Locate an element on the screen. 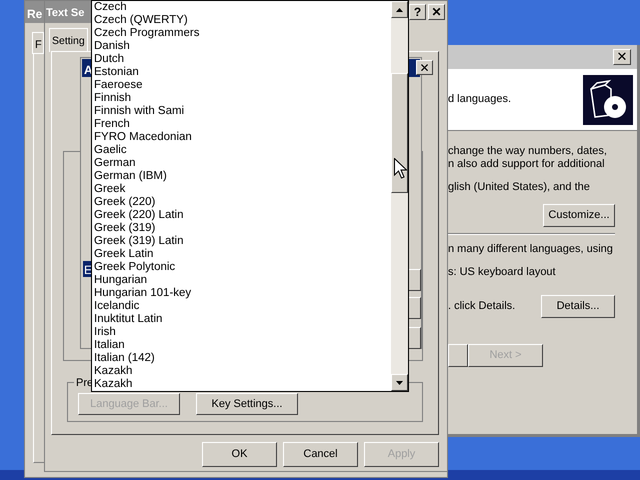 The height and width of the screenshot is (480, 640). list-item: Greek (319) is located at coordinates (242, 228).